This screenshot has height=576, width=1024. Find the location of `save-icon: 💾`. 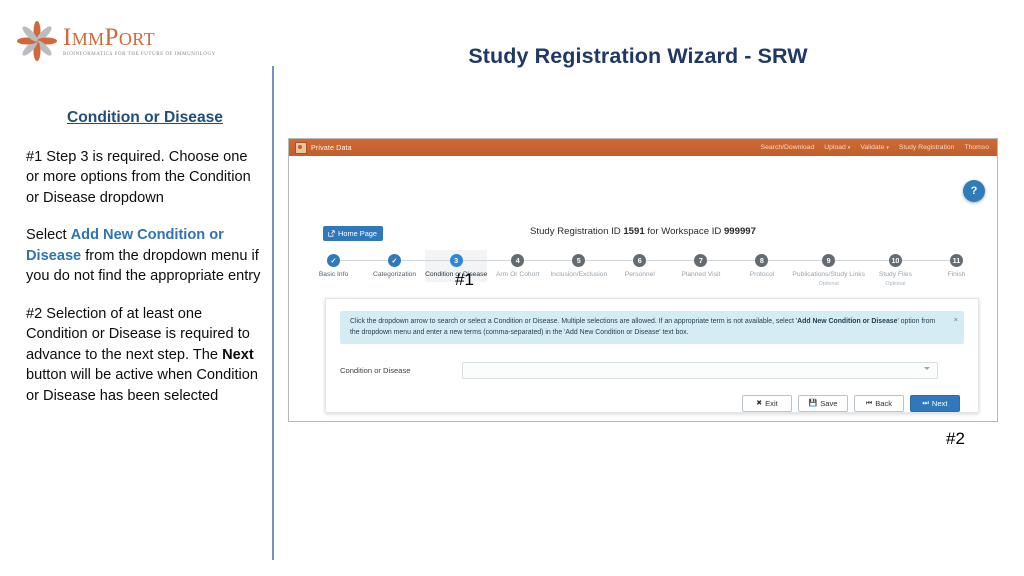

save-icon: 💾 is located at coordinates (813, 404).